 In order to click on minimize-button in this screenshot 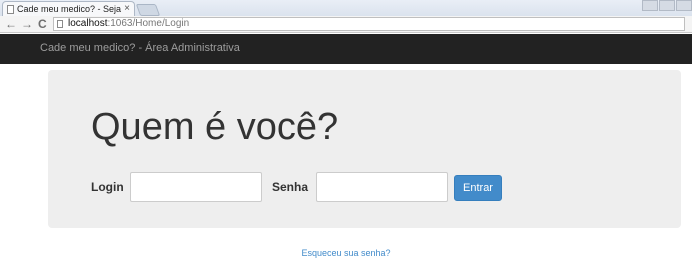, I will do `click(650, 5)`.